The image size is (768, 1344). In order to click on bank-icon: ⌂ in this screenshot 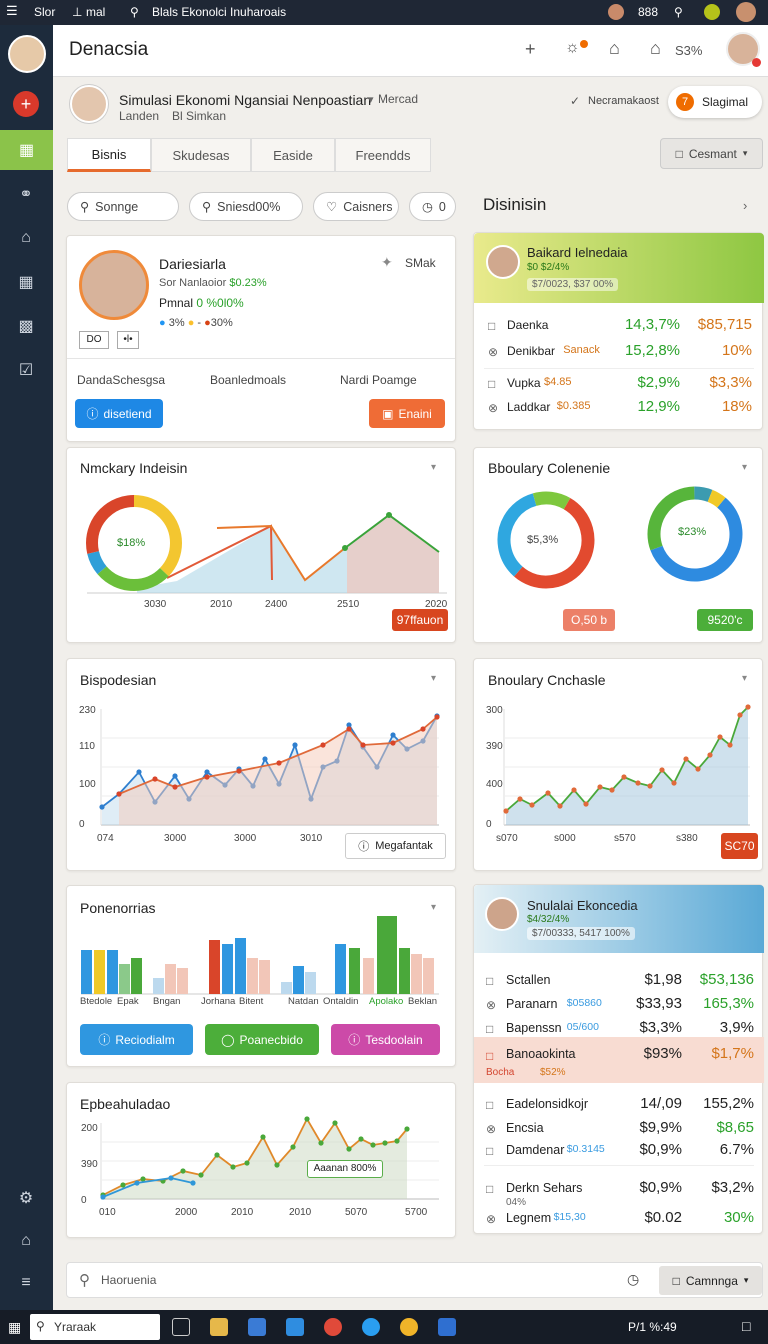, I will do `click(655, 48)`.